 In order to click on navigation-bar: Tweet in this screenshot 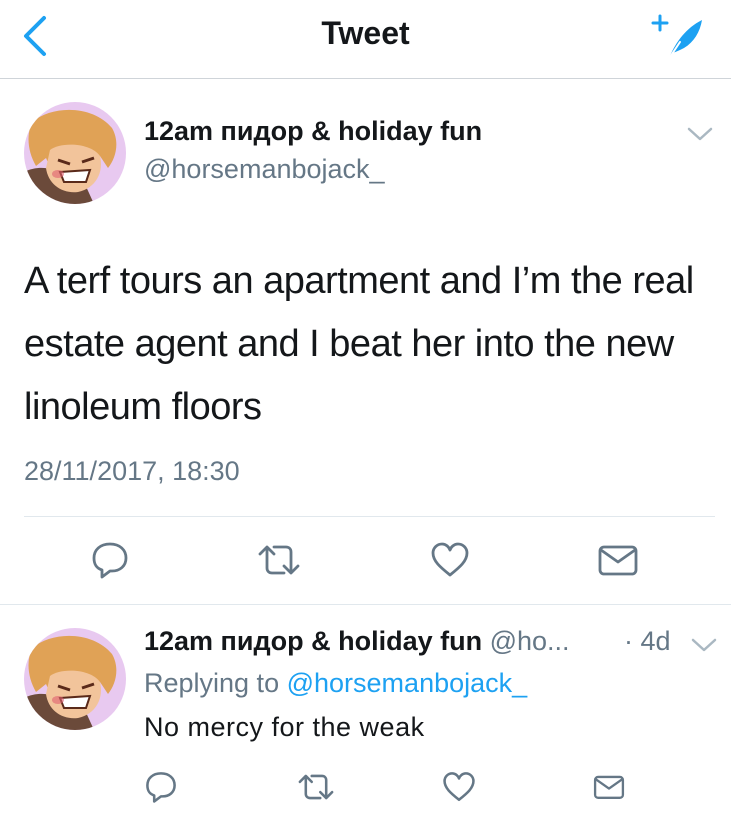, I will do `click(365, 39)`.